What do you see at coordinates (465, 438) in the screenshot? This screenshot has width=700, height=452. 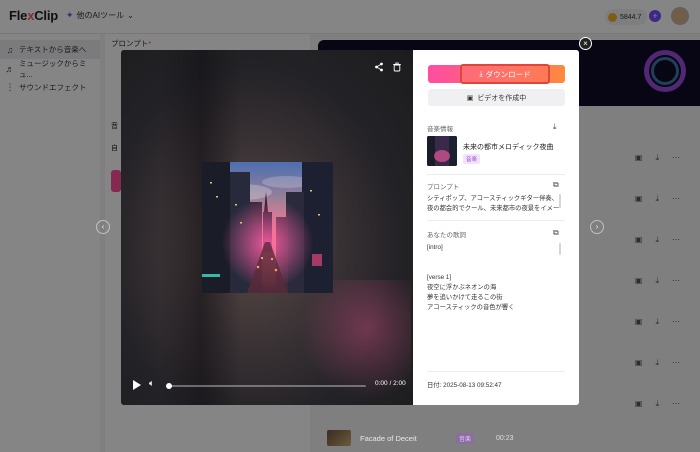 I see `song-tag: 音楽` at bounding box center [465, 438].